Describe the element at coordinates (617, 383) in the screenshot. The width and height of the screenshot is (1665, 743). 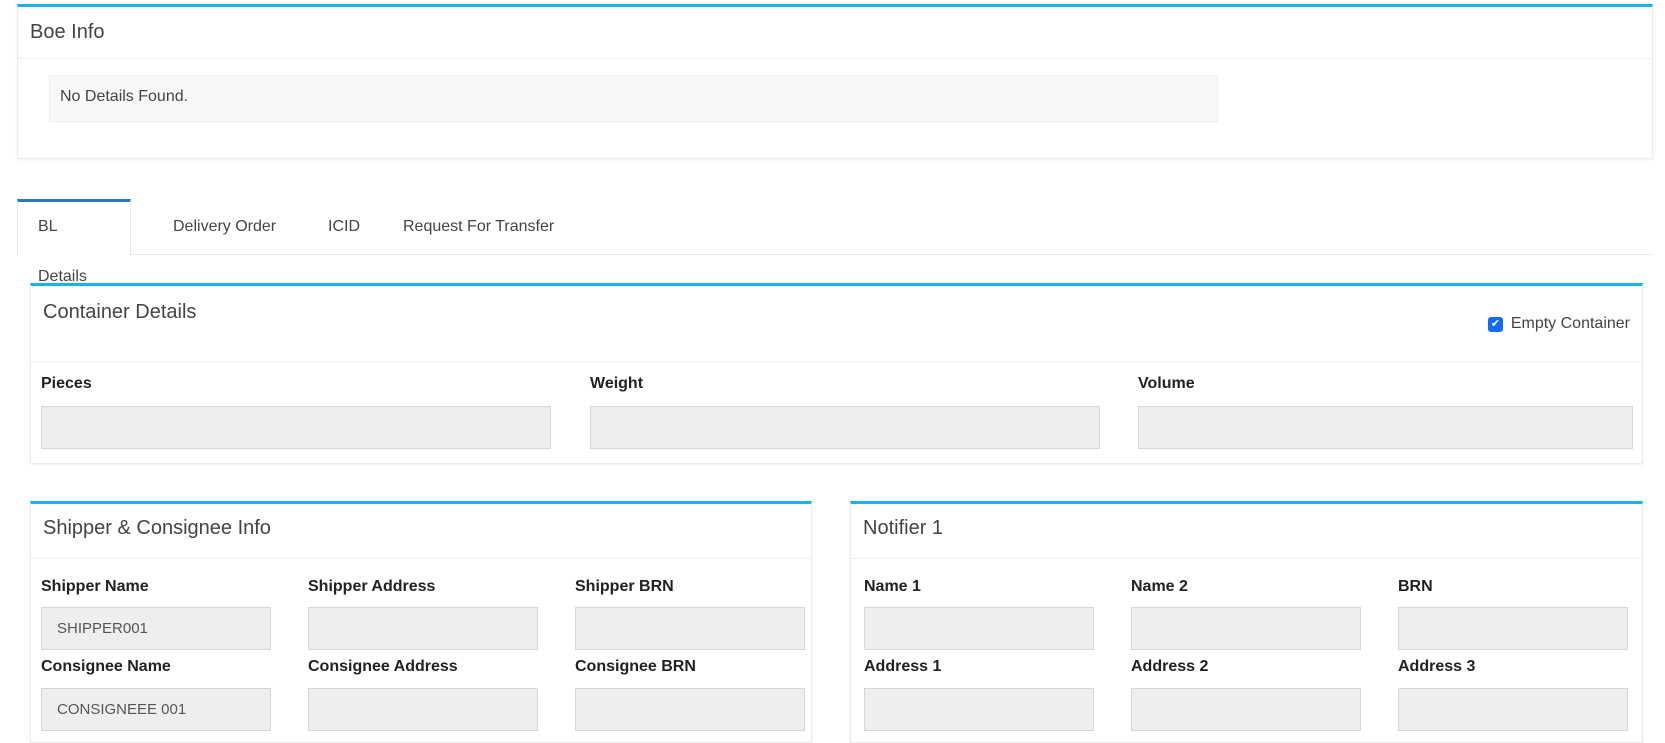
I see `weight-label: Weight` at that location.